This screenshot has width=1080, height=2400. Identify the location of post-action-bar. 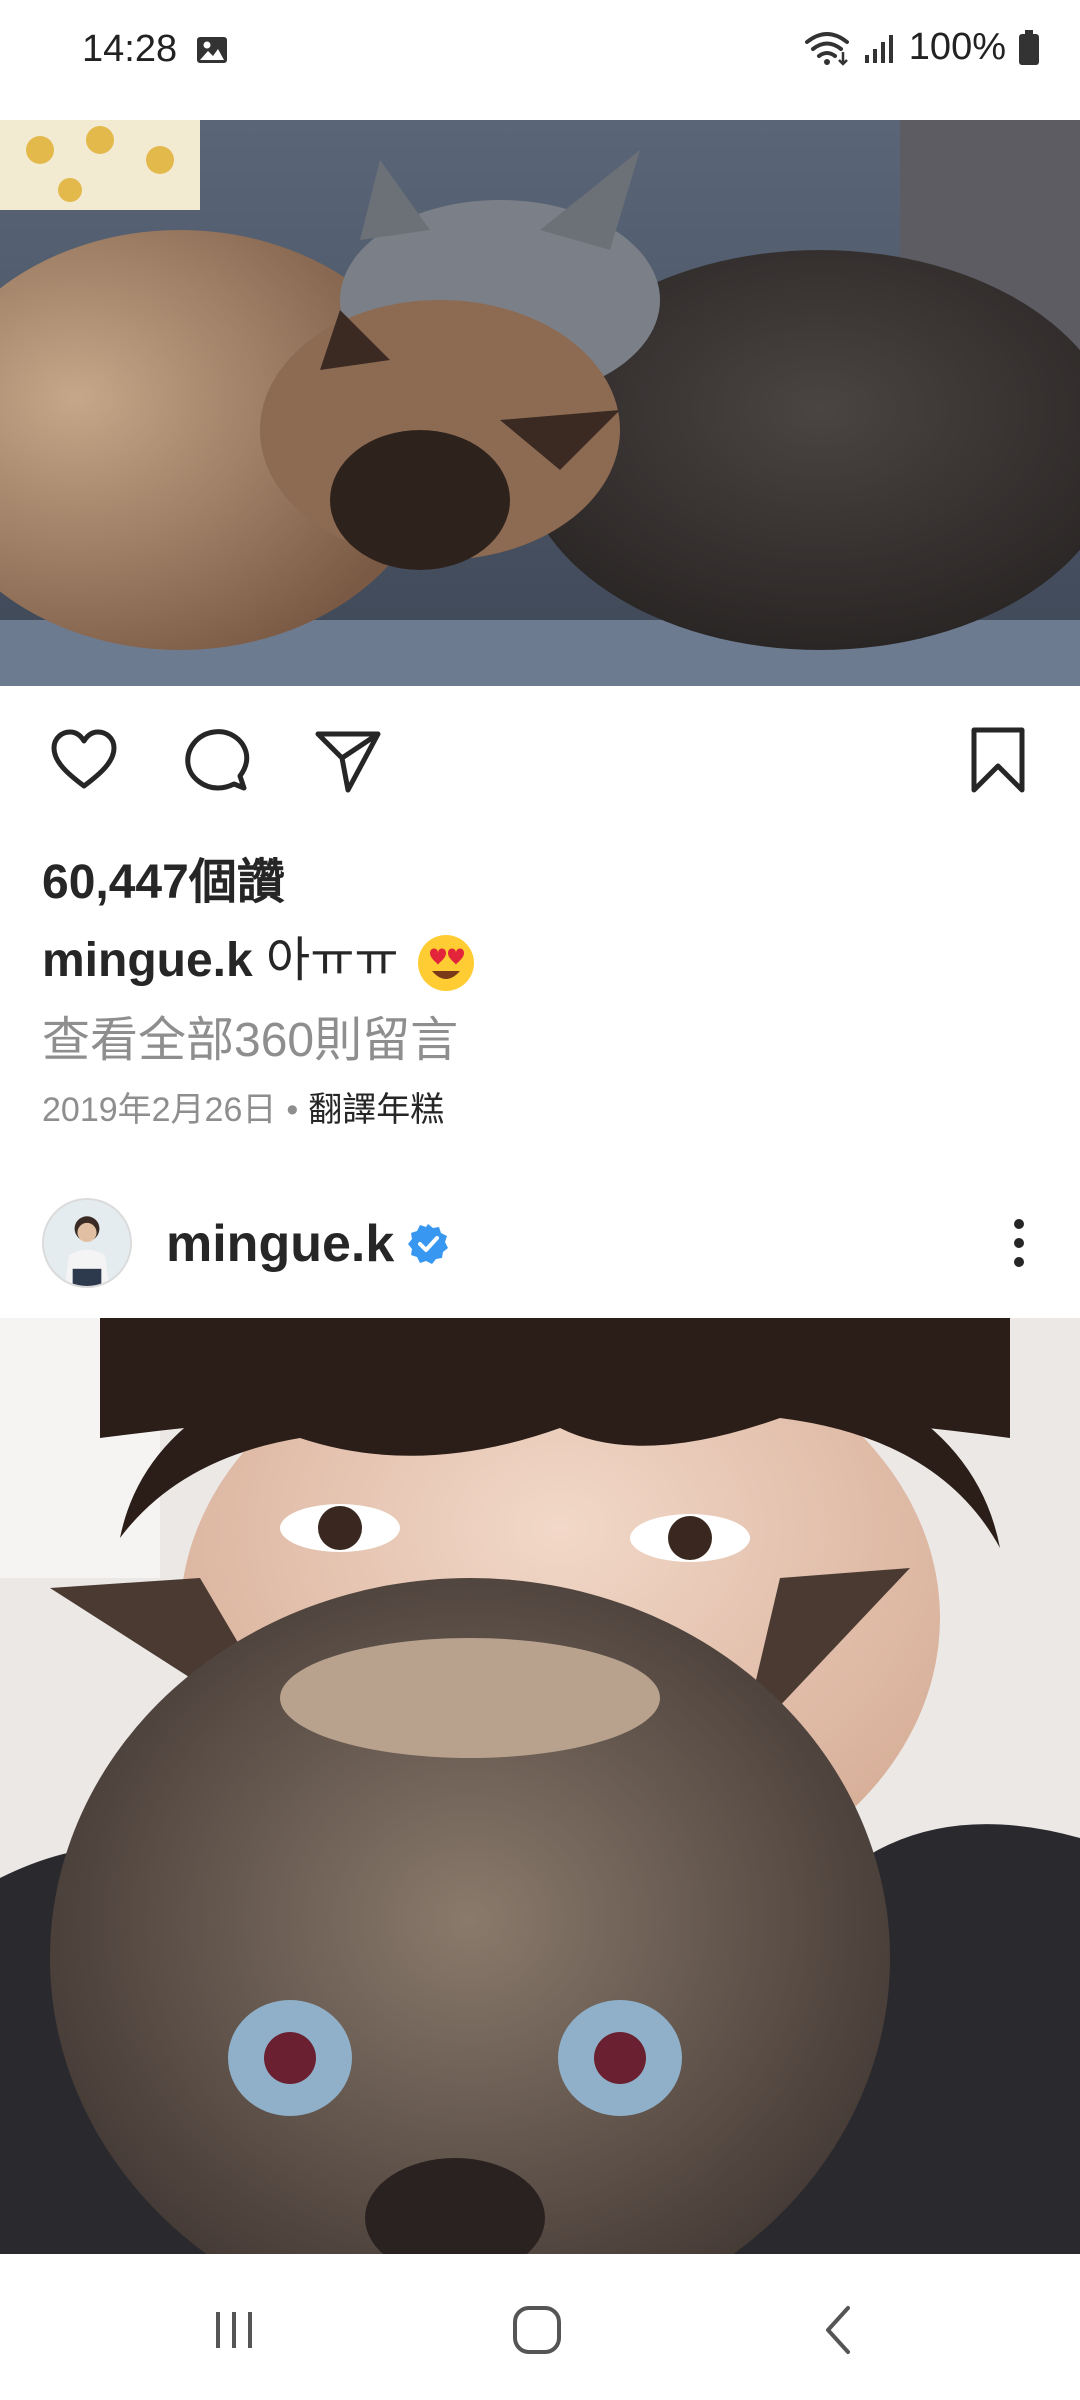
(540, 755).